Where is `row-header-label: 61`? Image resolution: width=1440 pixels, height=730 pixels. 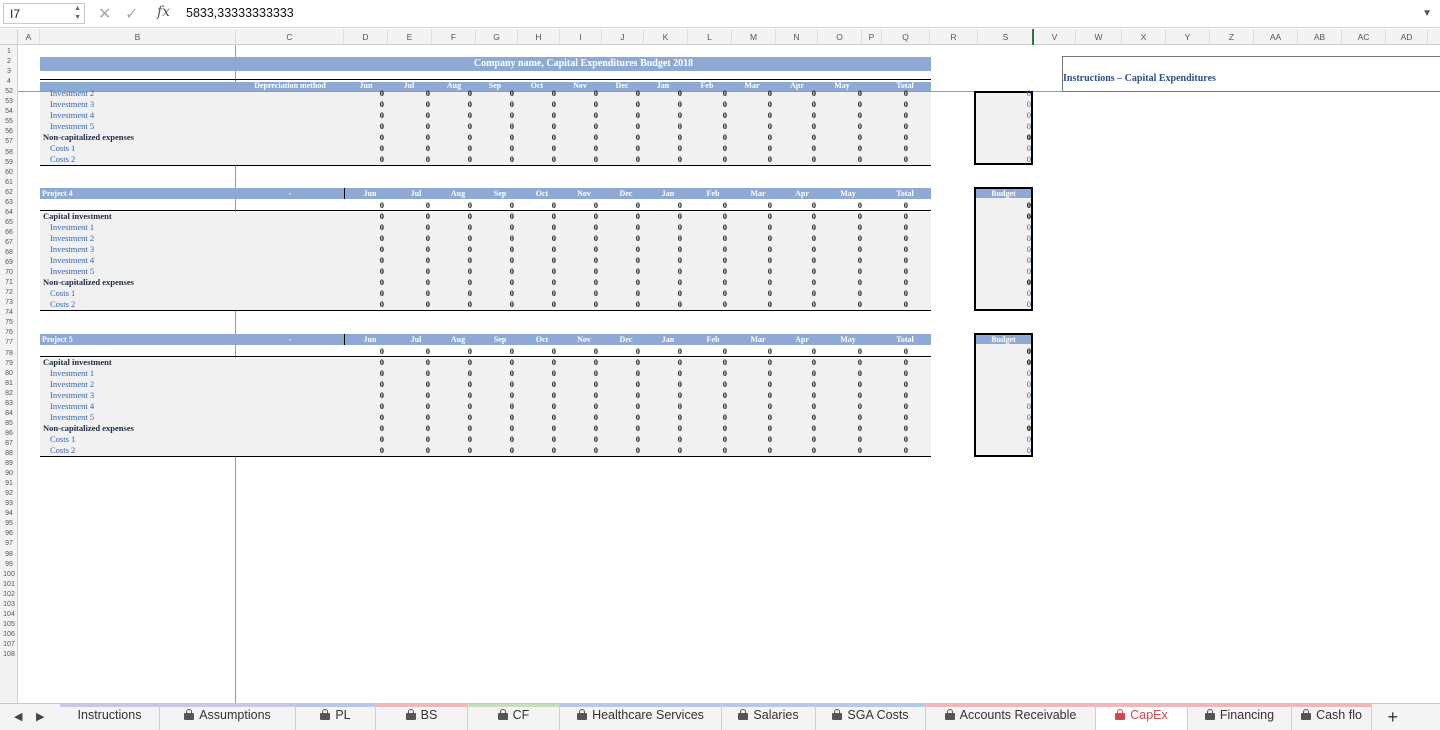
row-header-label: 61 is located at coordinates (8, 183).